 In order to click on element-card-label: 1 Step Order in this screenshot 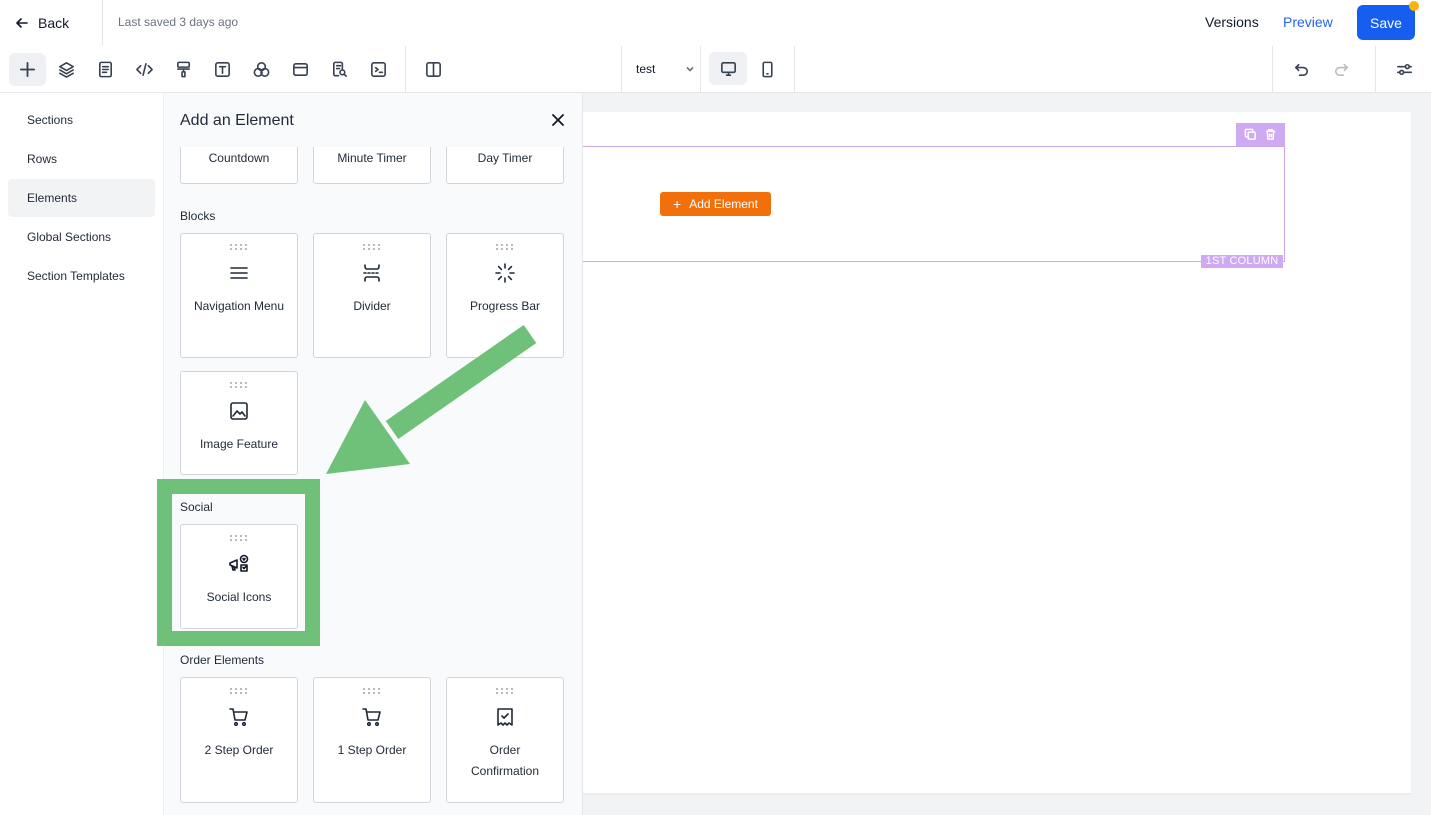, I will do `click(372, 750)`.